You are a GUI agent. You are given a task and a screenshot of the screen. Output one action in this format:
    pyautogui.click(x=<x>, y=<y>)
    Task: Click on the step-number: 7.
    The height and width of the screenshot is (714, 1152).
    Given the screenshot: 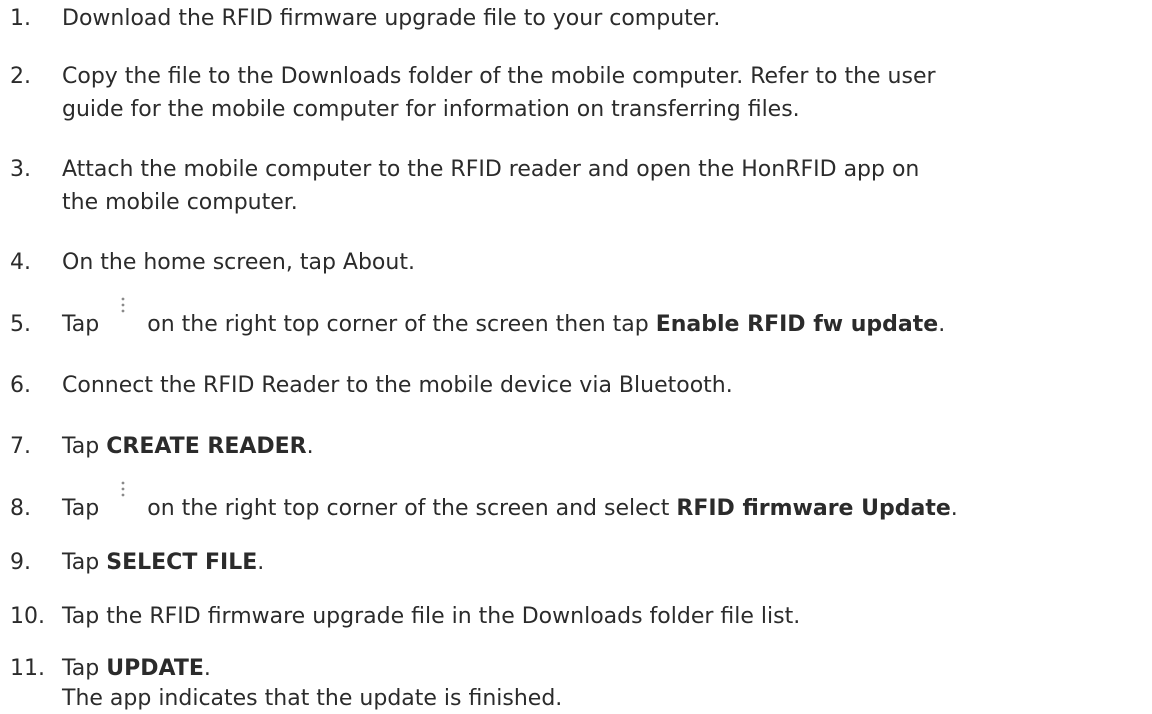 What is the action you would take?
    pyautogui.click(x=20, y=446)
    